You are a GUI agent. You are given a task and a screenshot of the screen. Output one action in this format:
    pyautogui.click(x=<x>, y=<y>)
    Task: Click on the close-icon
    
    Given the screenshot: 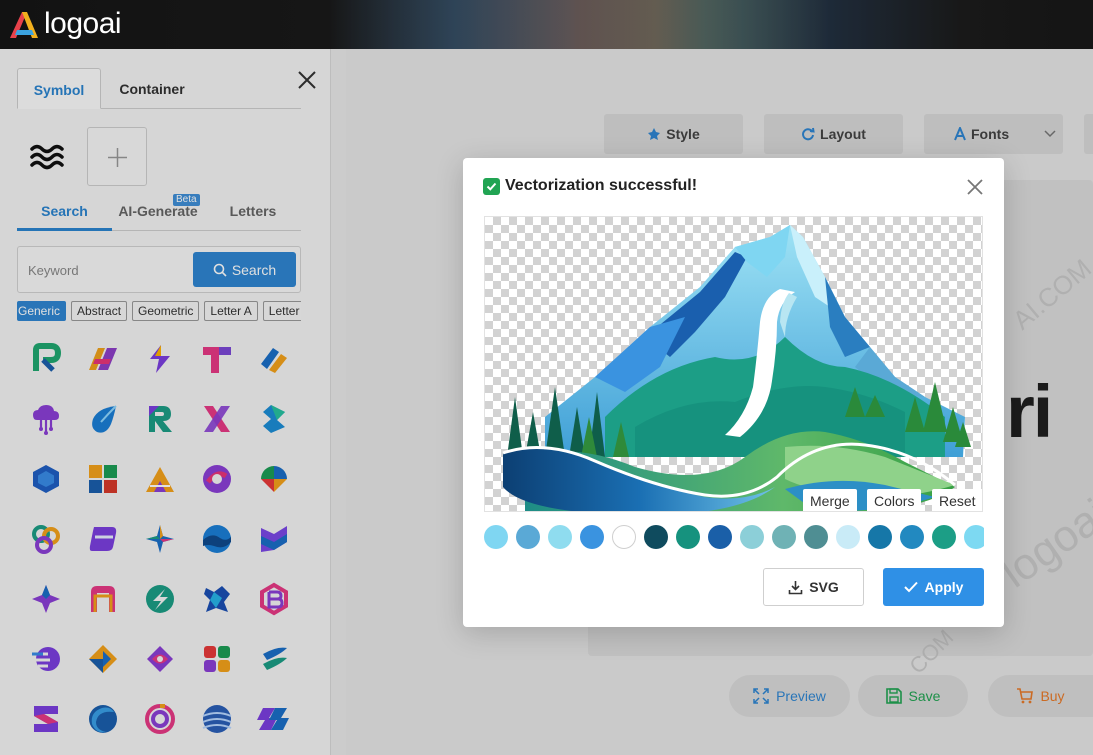 What is the action you would take?
    pyautogui.click(x=975, y=187)
    